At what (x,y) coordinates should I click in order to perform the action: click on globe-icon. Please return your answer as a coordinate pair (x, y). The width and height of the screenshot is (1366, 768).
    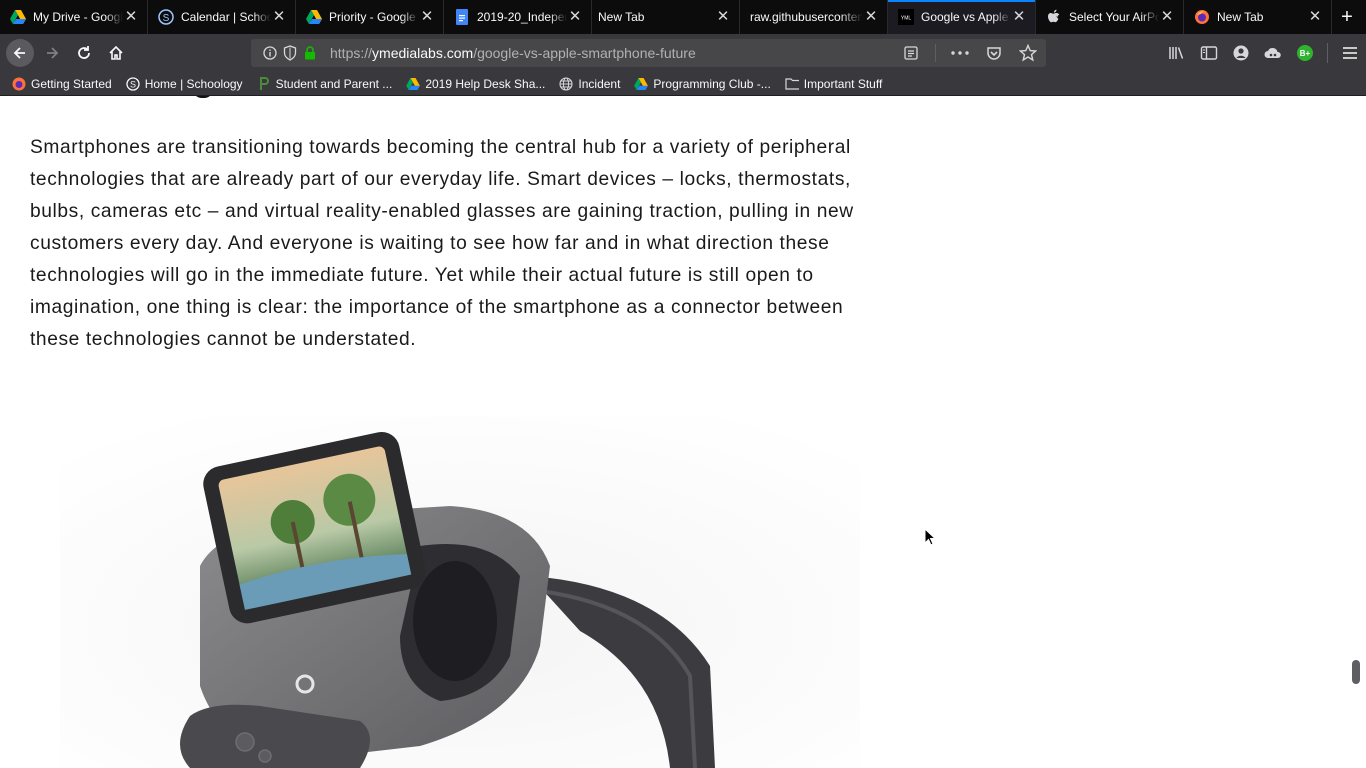
    Looking at the image, I should click on (566, 83).